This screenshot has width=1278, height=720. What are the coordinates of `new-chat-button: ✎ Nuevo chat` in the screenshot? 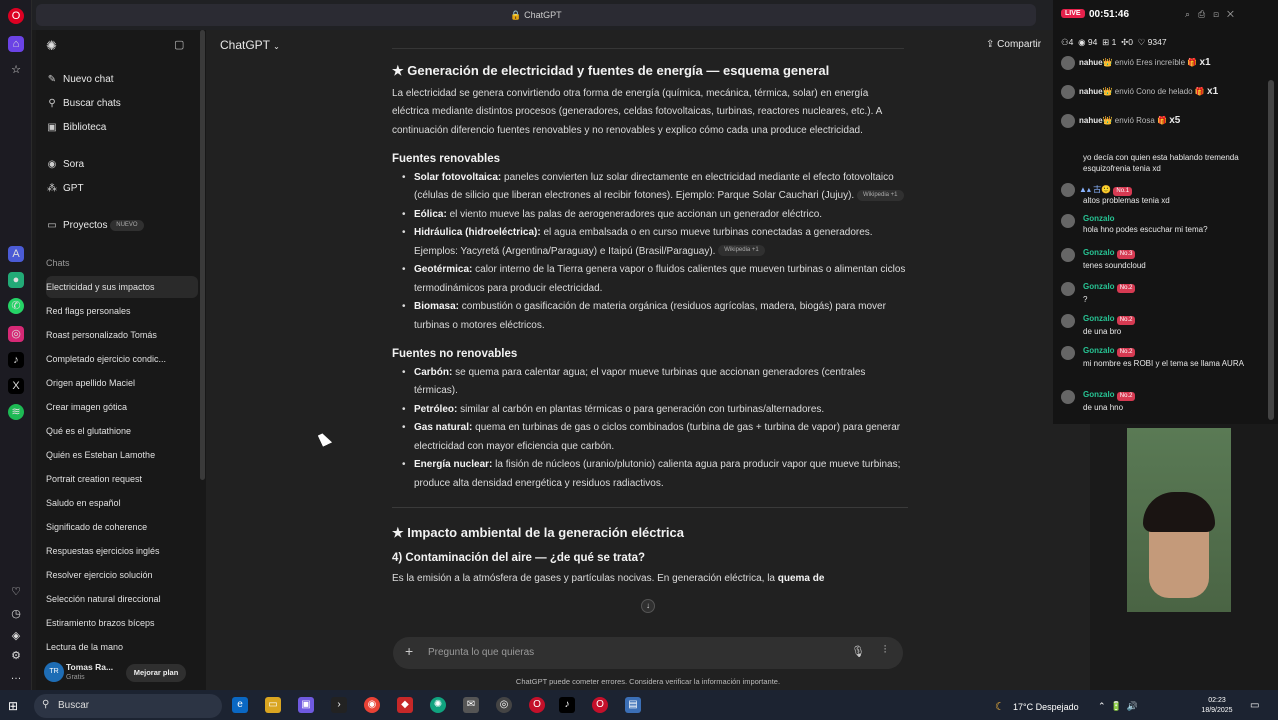 It's located at (80, 80).